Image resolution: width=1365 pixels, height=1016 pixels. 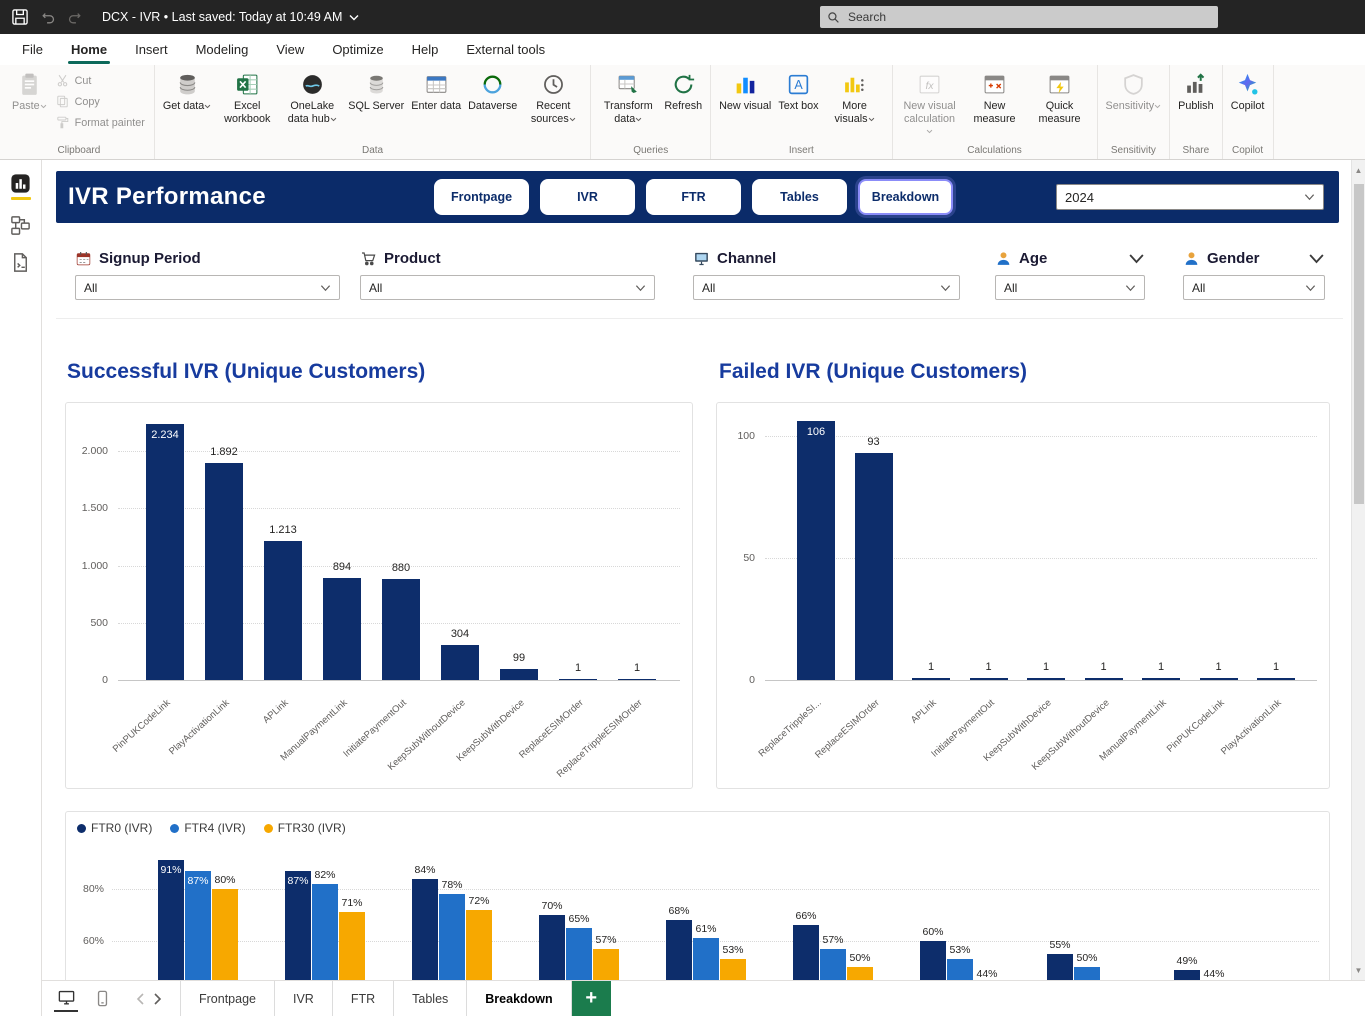 I want to click on menu-insert: Insert, so click(x=151, y=49).